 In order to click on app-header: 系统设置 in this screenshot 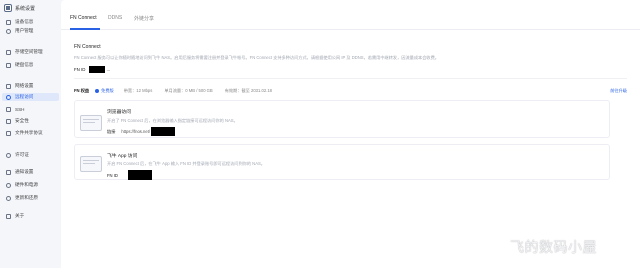, I will do `click(30, 8)`.